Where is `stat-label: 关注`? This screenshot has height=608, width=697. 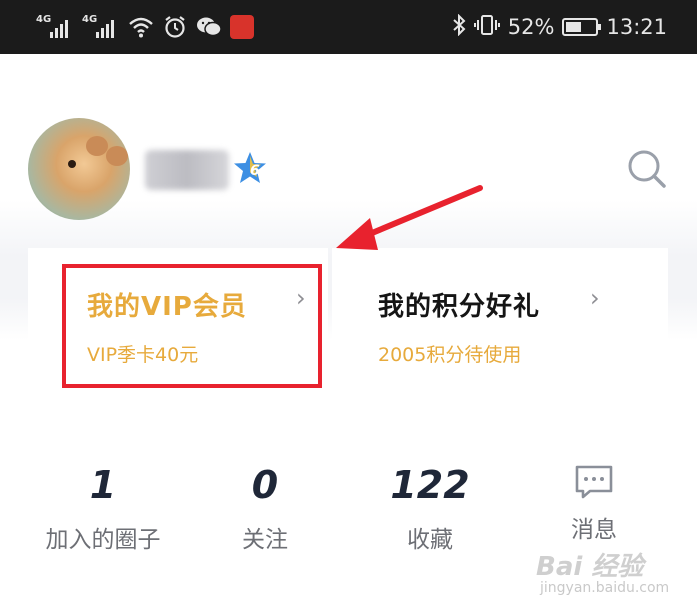
stat-label: 关注 is located at coordinates (265, 540).